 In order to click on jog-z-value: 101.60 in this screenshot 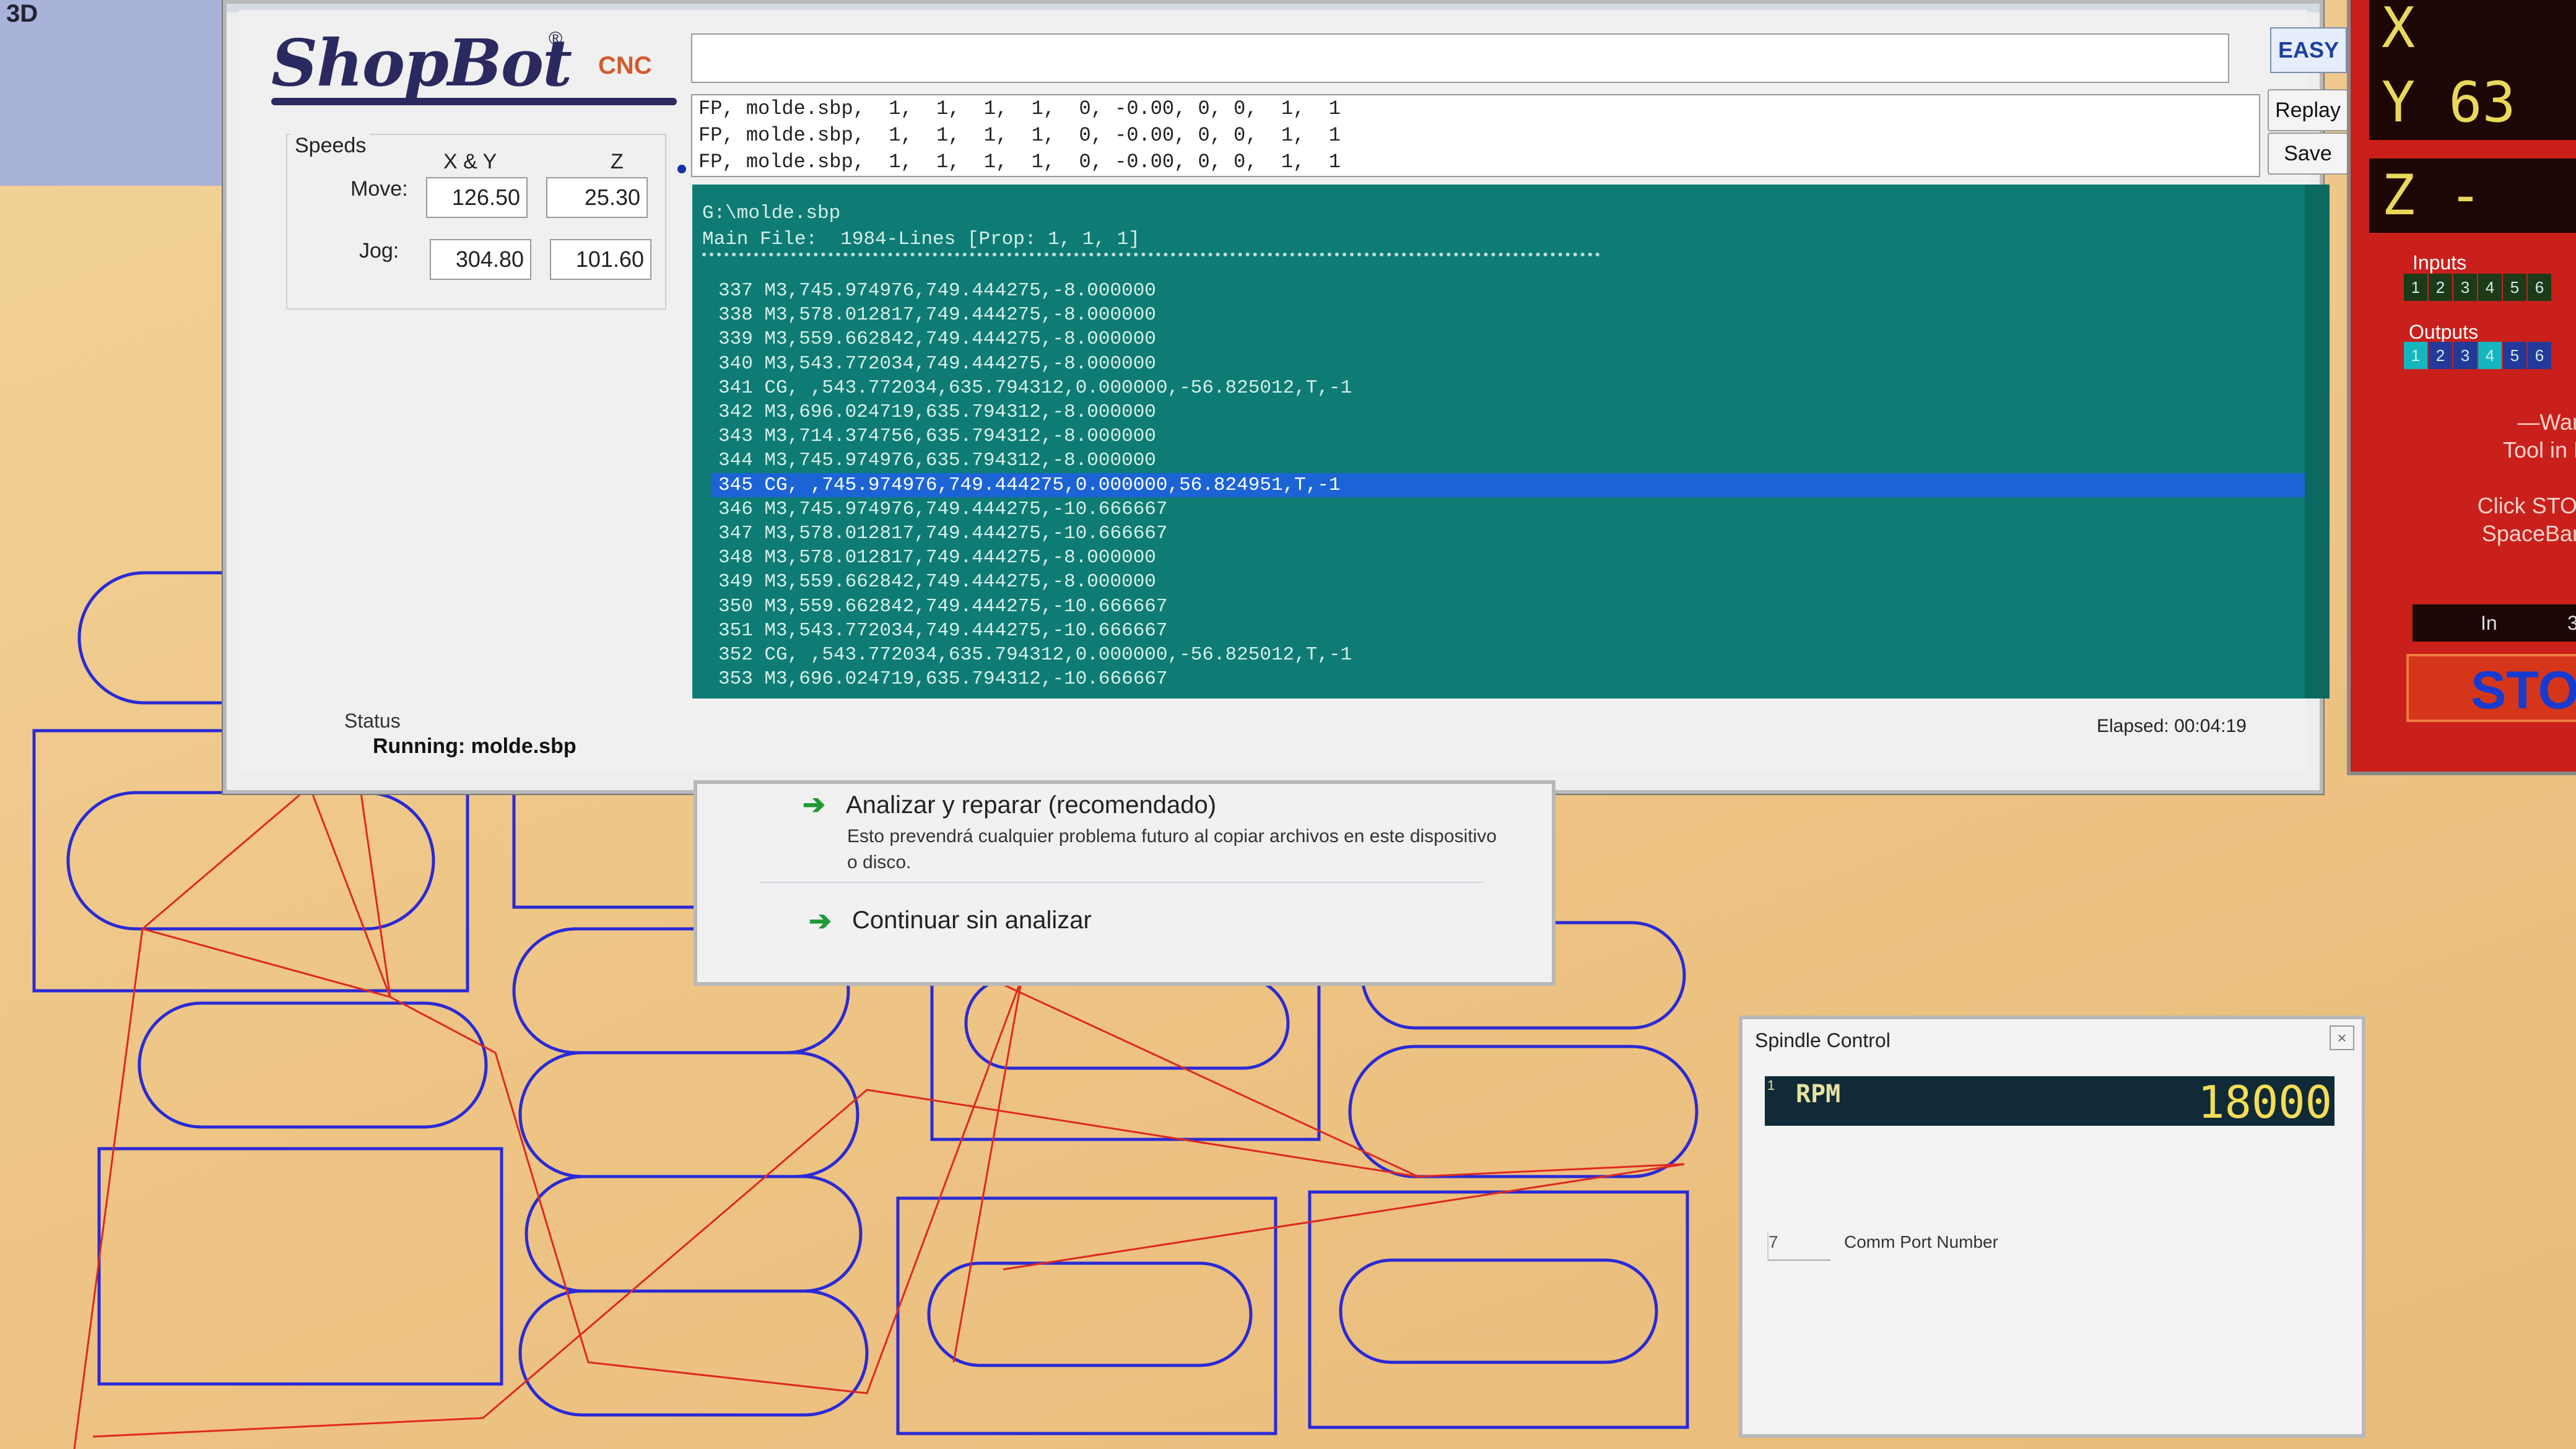, I will do `click(600, 259)`.